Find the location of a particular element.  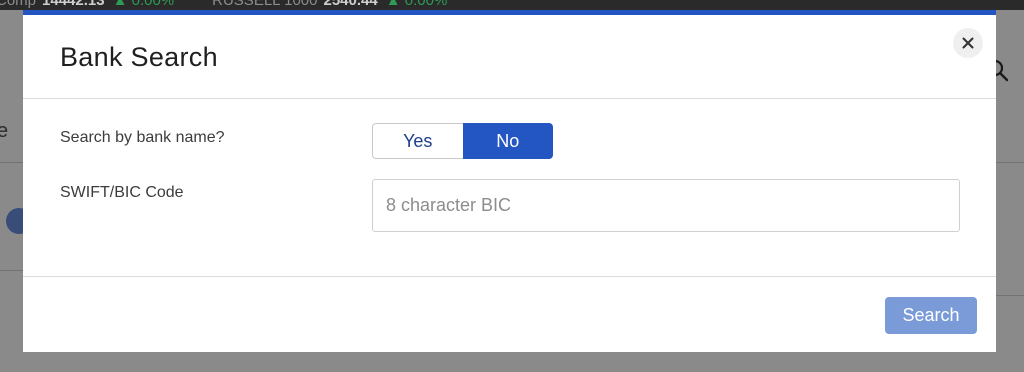

ticker-value: 2540.44 is located at coordinates (350, 4).